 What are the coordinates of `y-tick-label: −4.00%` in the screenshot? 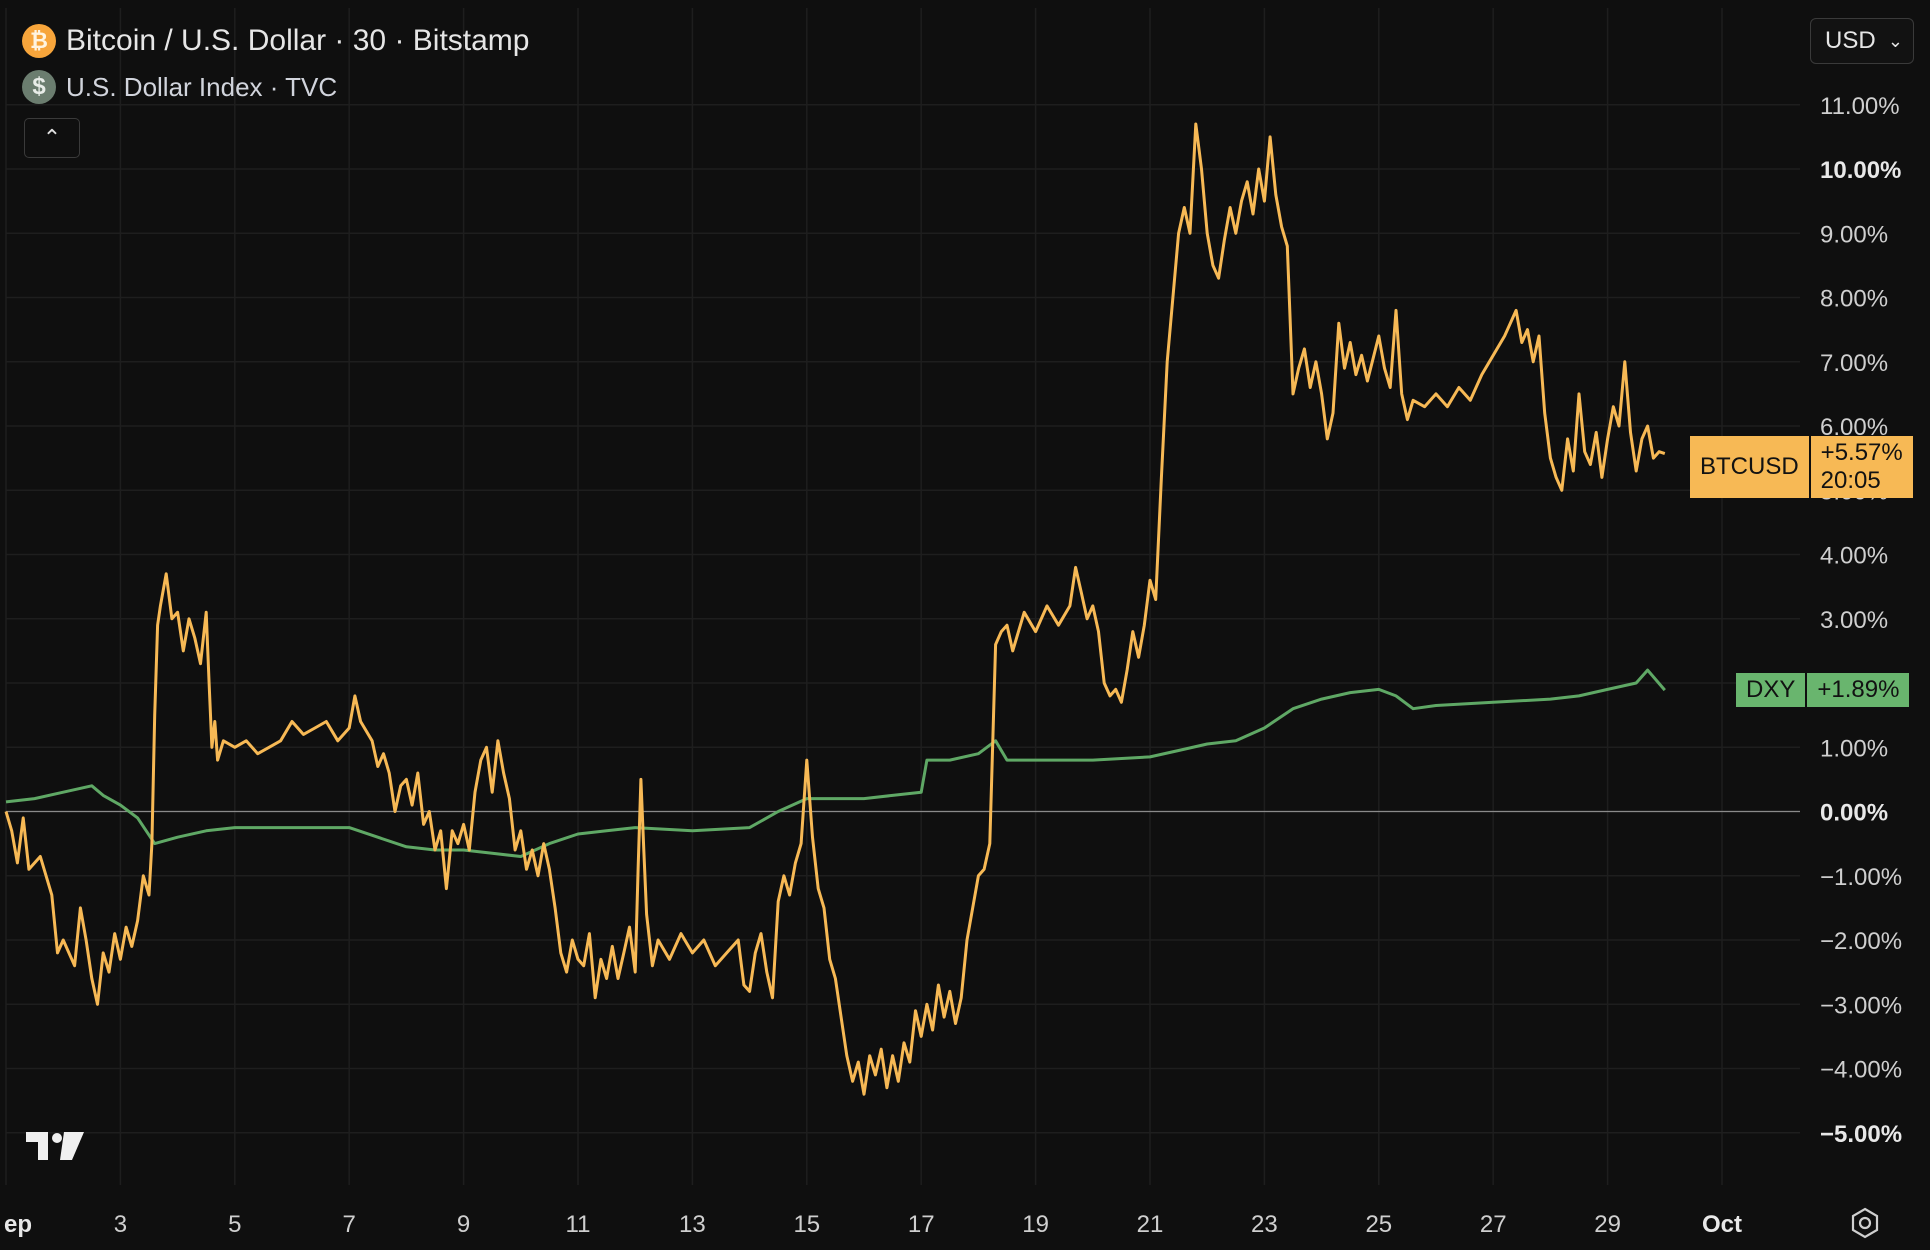 It's located at (1861, 1070).